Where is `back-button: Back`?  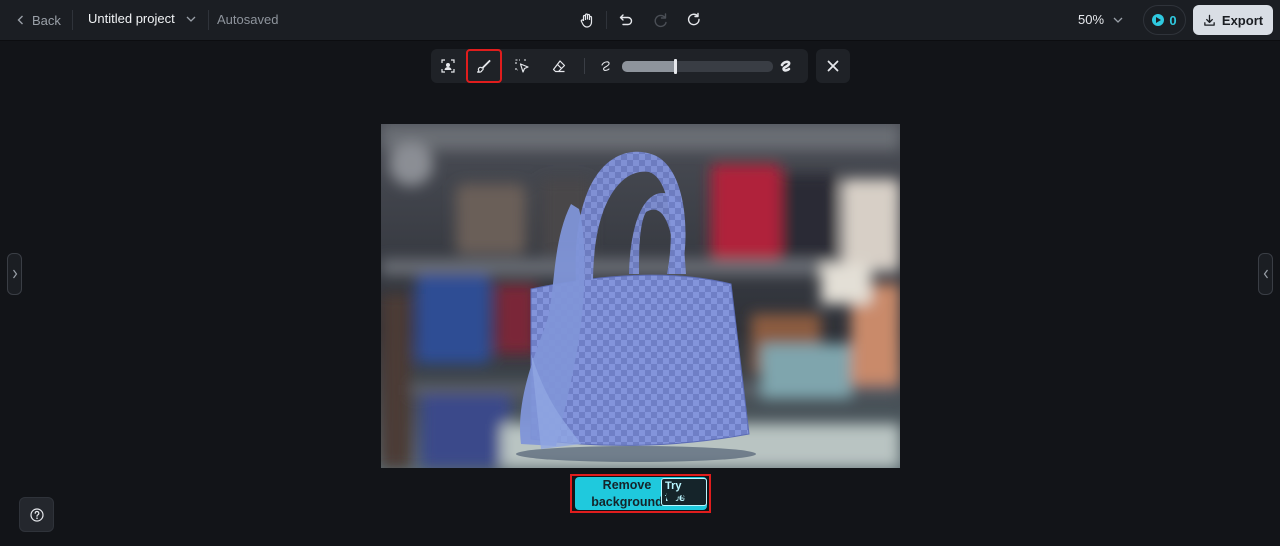
back-button: Back is located at coordinates (38, 20).